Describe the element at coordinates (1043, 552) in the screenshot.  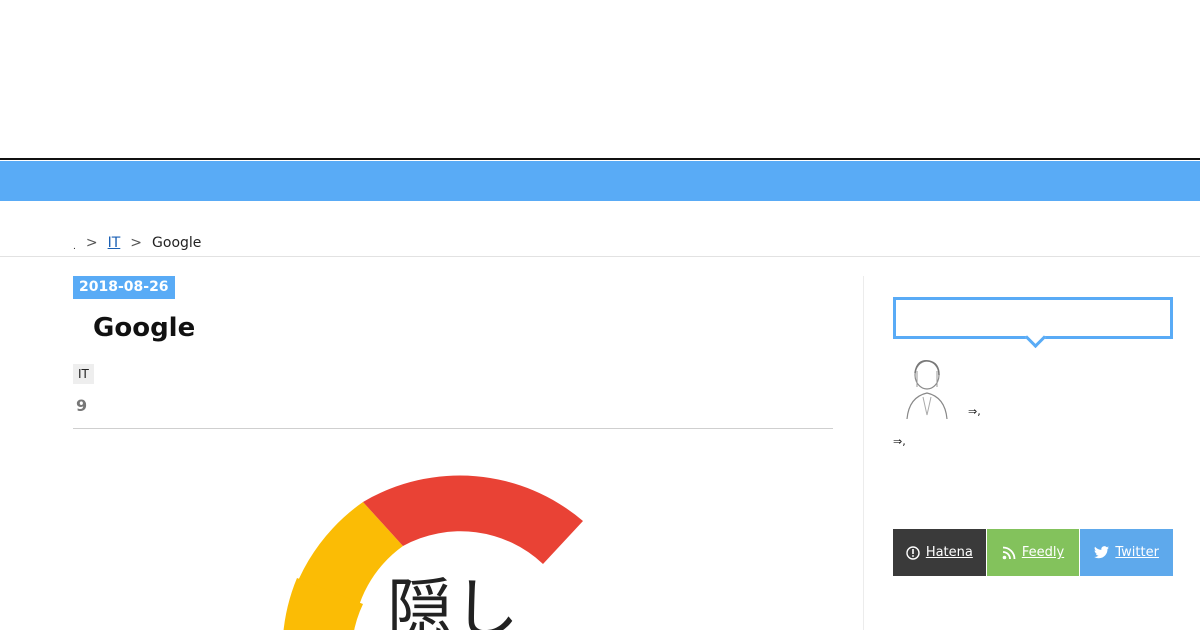
I see `follow-feedly-label: Feedly` at that location.